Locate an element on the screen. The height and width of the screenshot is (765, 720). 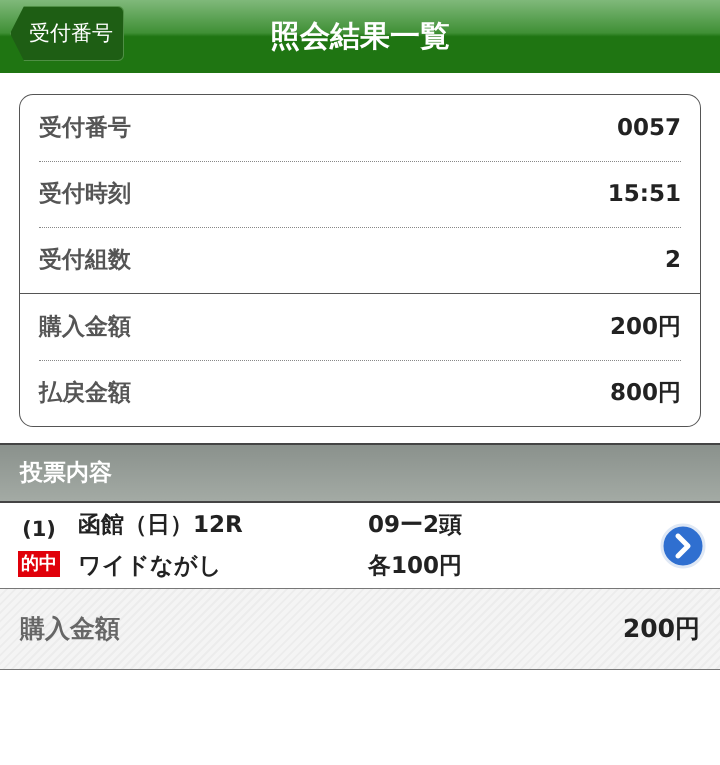
summary-value: 2 is located at coordinates (672, 261).